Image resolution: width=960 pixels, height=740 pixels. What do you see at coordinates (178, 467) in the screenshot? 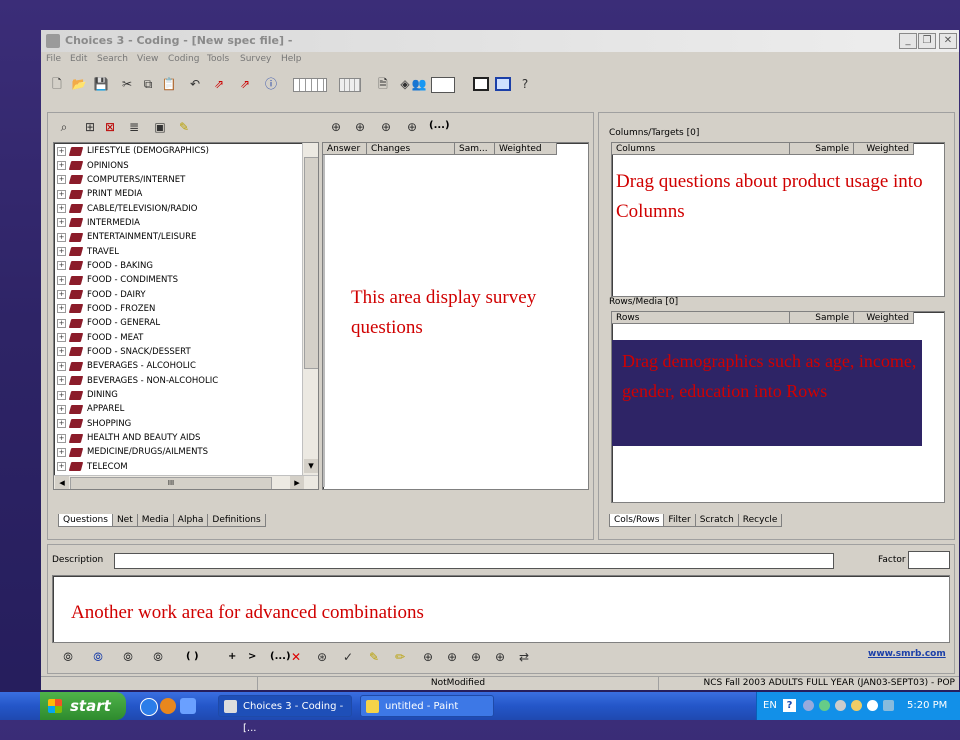
I see `tree-item: + TELECOM` at bounding box center [178, 467].